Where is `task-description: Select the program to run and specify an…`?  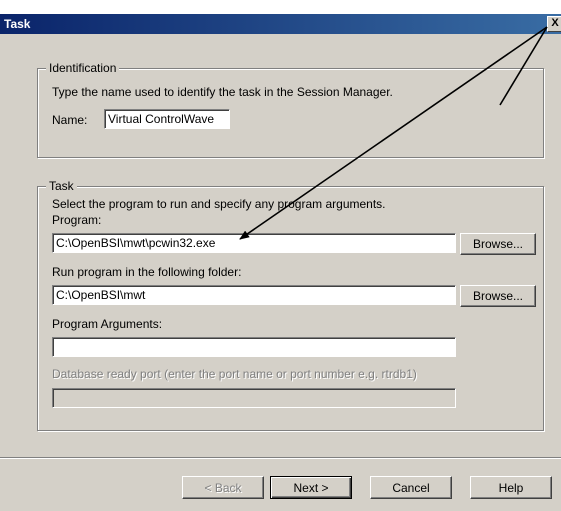 task-description: Select the program to run and specify an… is located at coordinates (219, 204).